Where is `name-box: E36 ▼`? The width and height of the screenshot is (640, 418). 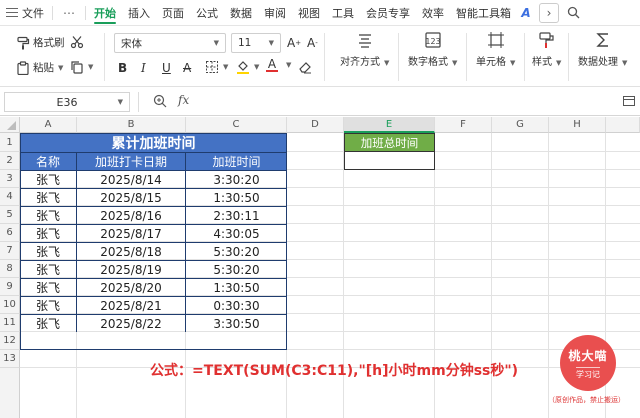 name-box: E36 ▼ is located at coordinates (67, 102).